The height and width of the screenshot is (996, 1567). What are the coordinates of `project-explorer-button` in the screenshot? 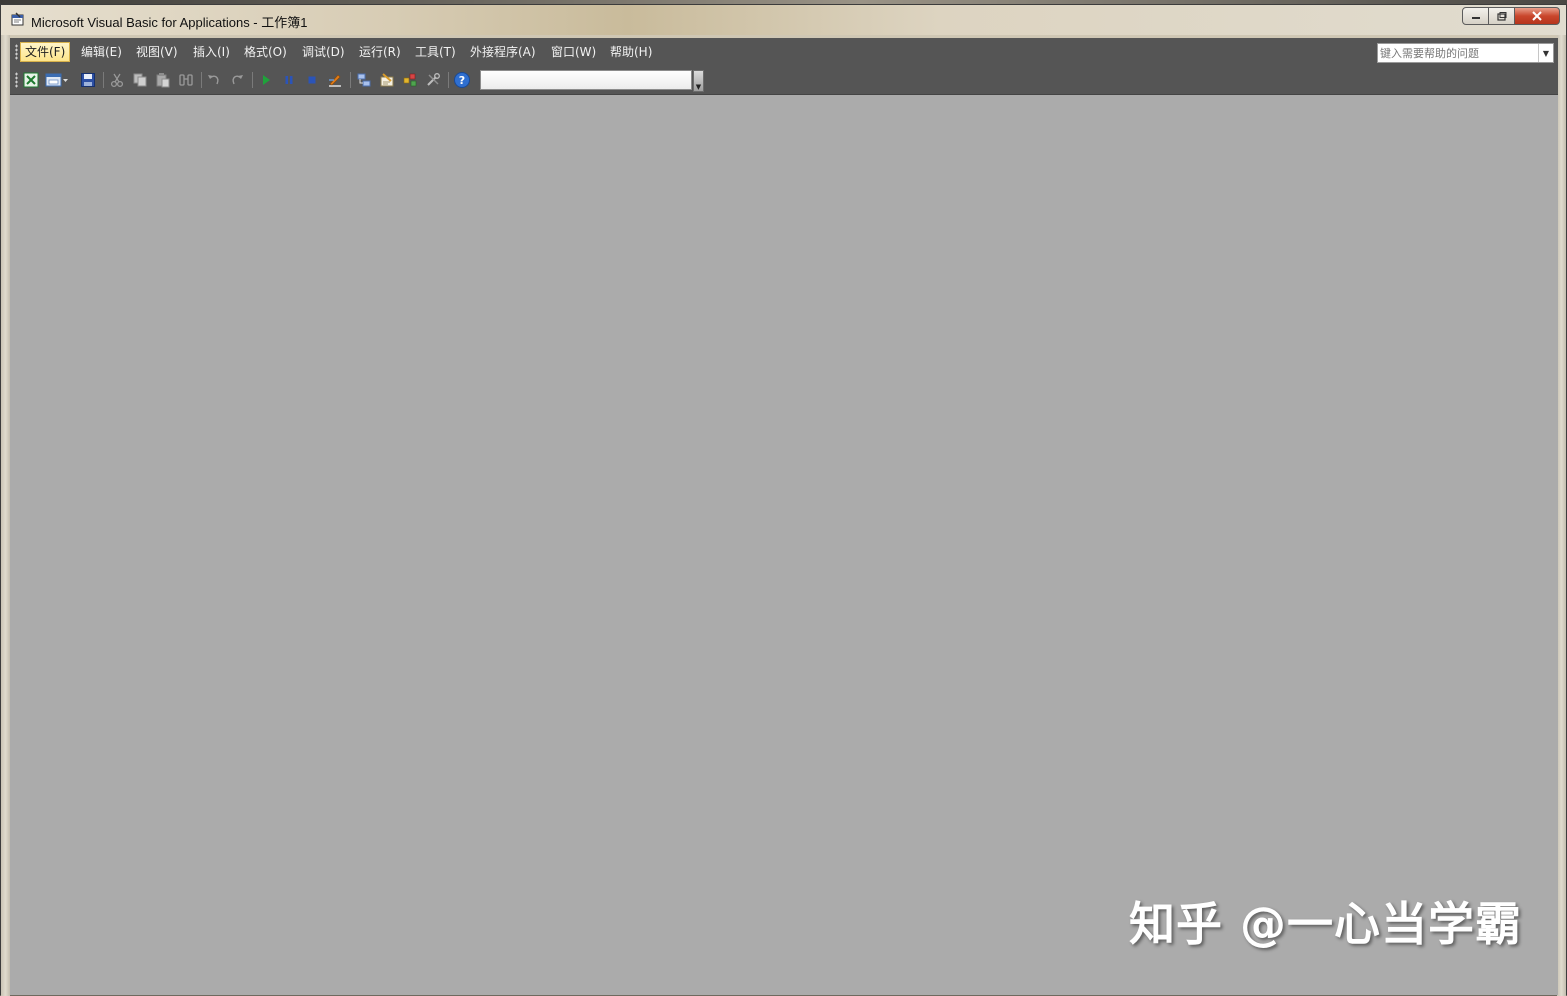 It's located at (364, 80).